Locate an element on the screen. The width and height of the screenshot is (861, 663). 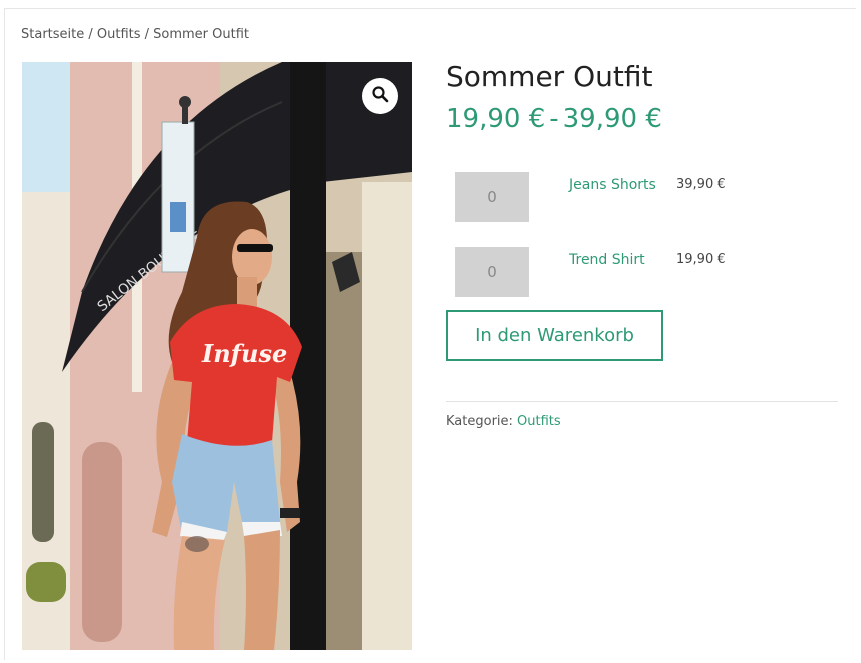
item-price-jeans-shorts: 39,90 € is located at coordinates (701, 184).